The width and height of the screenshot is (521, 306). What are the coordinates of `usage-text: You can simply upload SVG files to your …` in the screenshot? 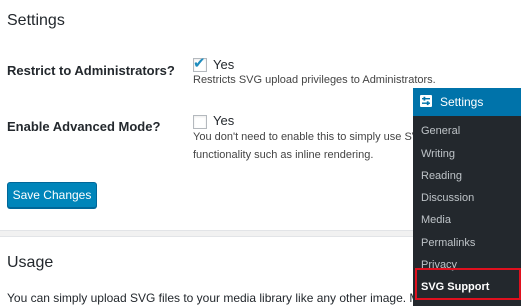 It's located at (220, 298).